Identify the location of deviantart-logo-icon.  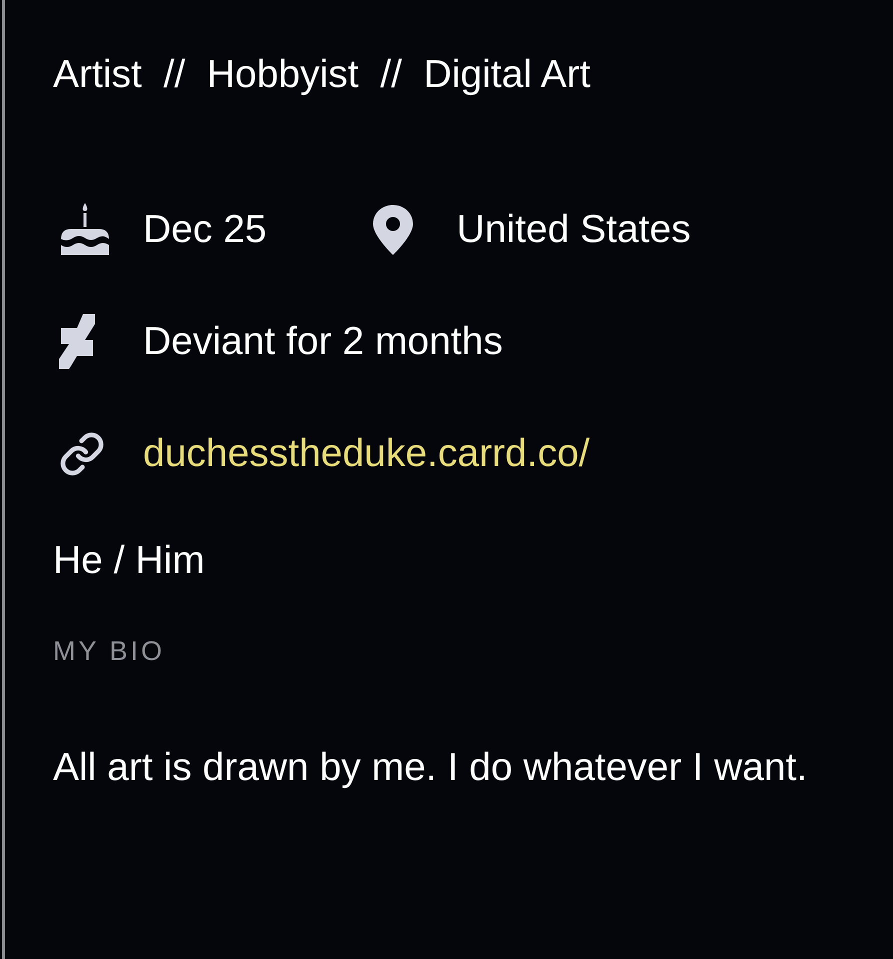
(77, 342).